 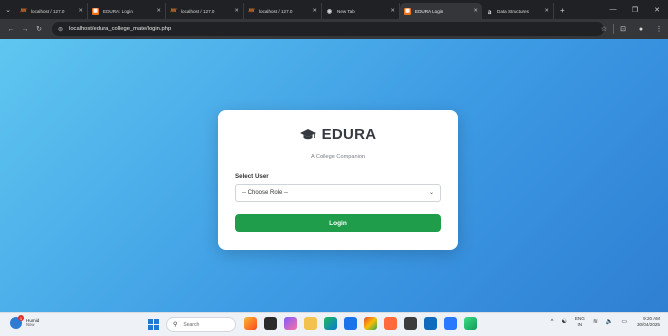 I want to click on office-icon, so click(x=390, y=323).